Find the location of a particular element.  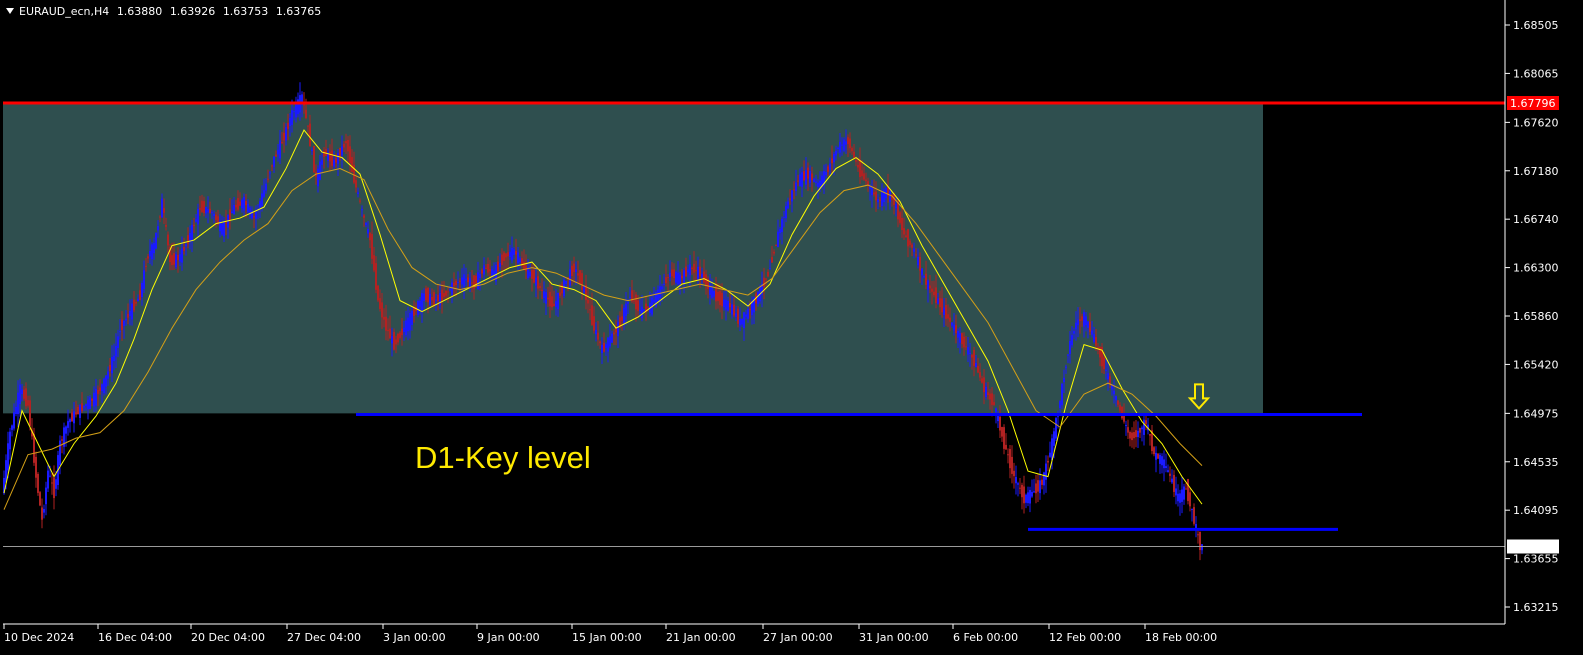

current-price-label: 1.63765 is located at coordinates (1533, 546).